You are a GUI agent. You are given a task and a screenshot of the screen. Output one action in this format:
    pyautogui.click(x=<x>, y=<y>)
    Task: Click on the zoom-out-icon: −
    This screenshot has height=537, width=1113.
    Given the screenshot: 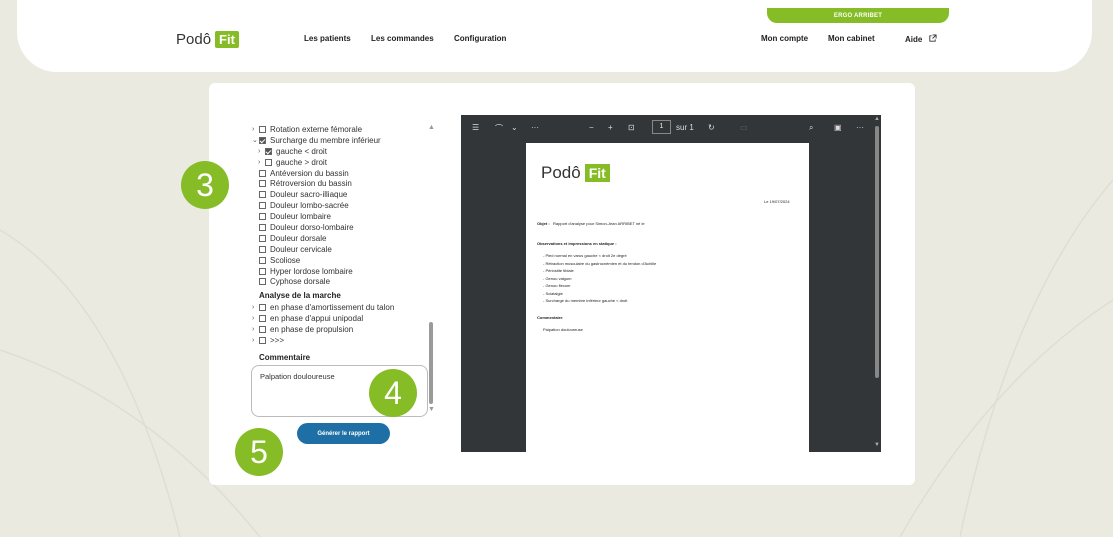 What is the action you would take?
    pyautogui.click(x=591, y=127)
    